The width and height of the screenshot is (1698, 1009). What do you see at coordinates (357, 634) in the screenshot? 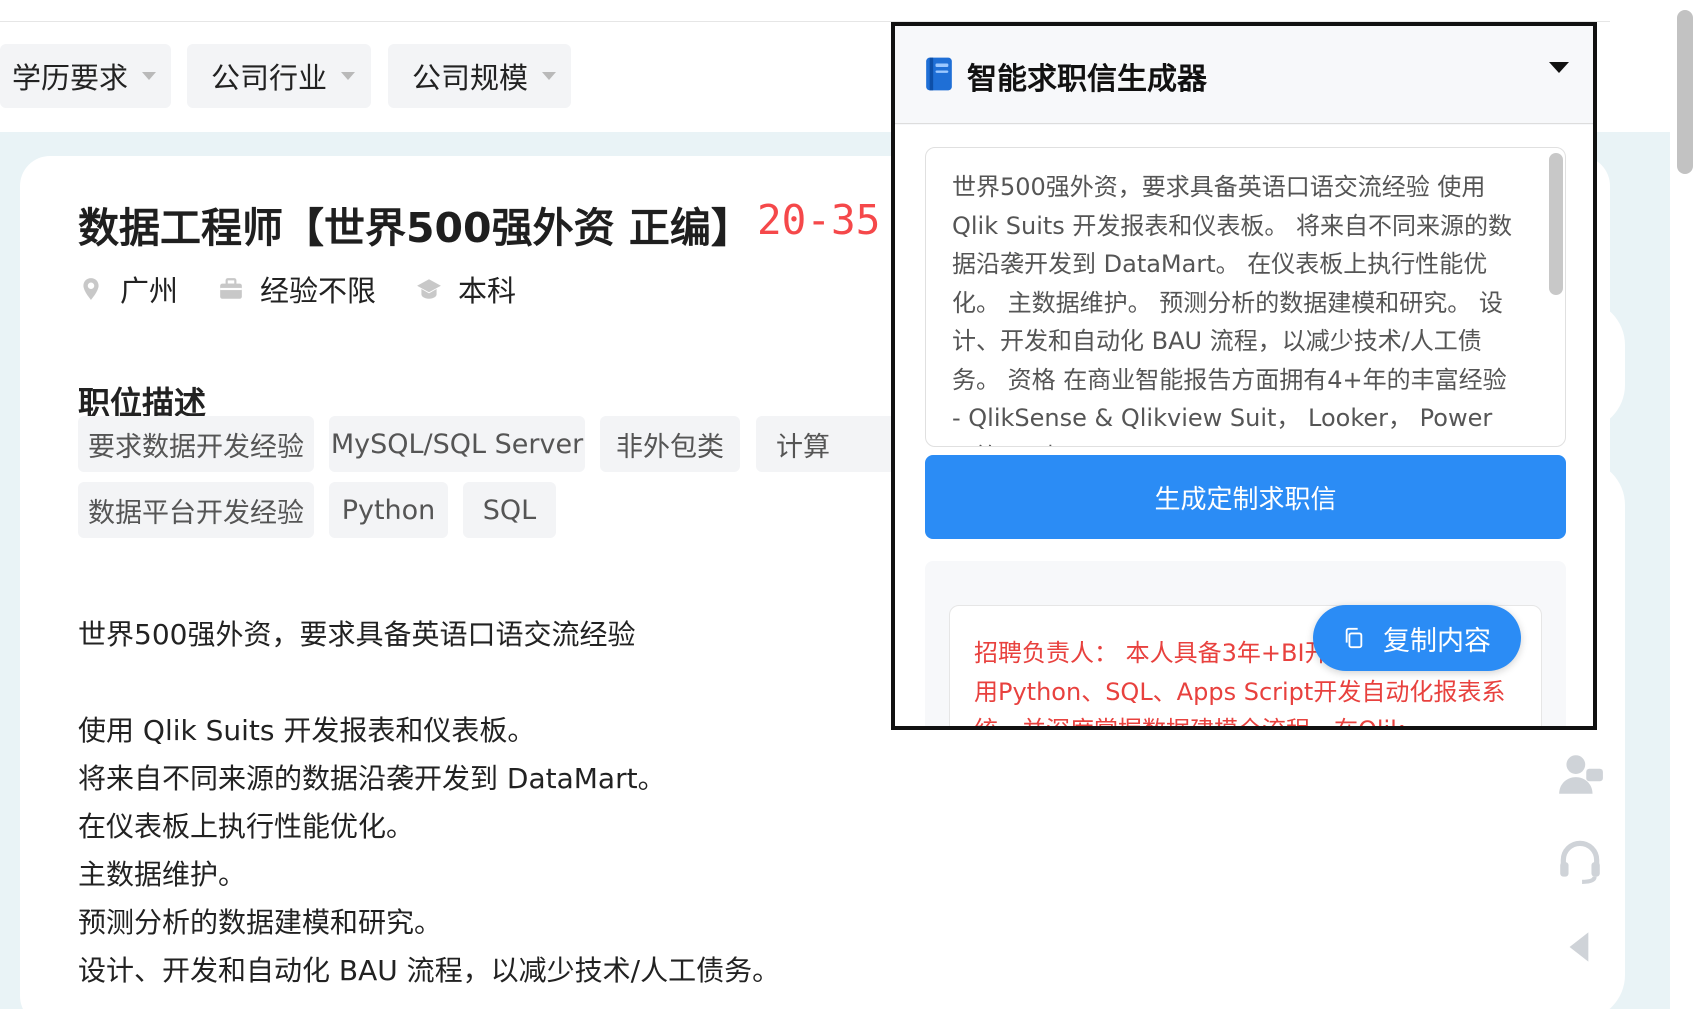
I see `description-line: 世界500强外资，要求具备英语口语交流经验` at bounding box center [357, 634].